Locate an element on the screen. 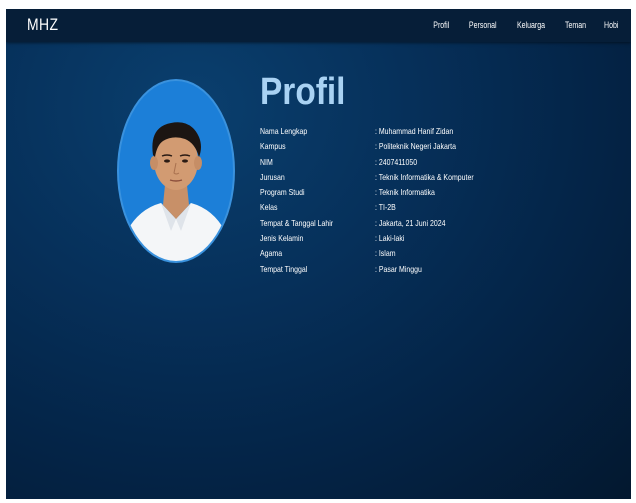 The height and width of the screenshot is (503, 636). info-value: : Pasar Minggu is located at coordinates (398, 268).